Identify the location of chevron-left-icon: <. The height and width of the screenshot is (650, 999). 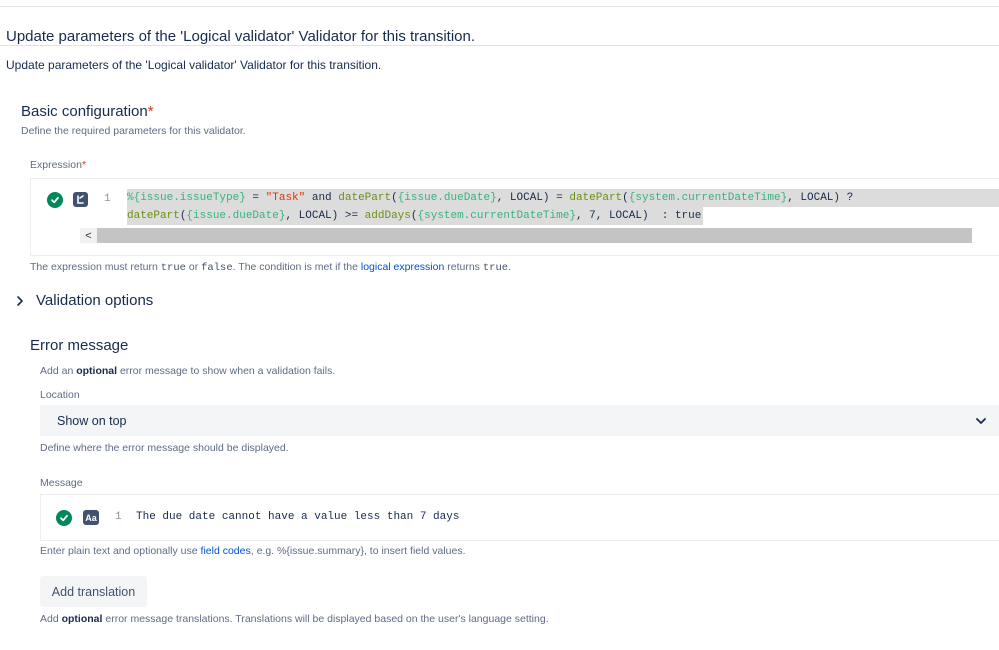
(88, 235).